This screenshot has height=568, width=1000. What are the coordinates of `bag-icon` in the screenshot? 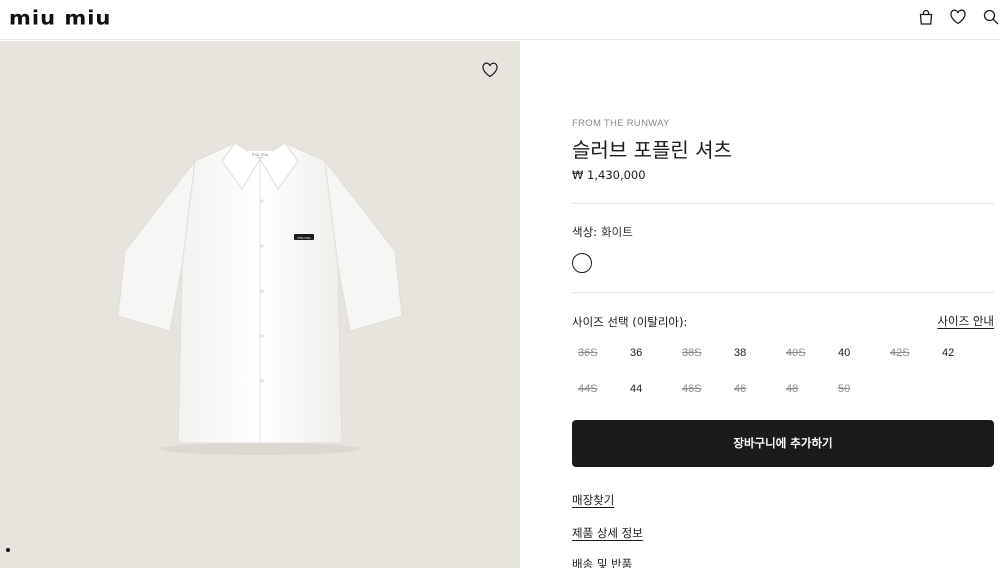 It's located at (926, 17).